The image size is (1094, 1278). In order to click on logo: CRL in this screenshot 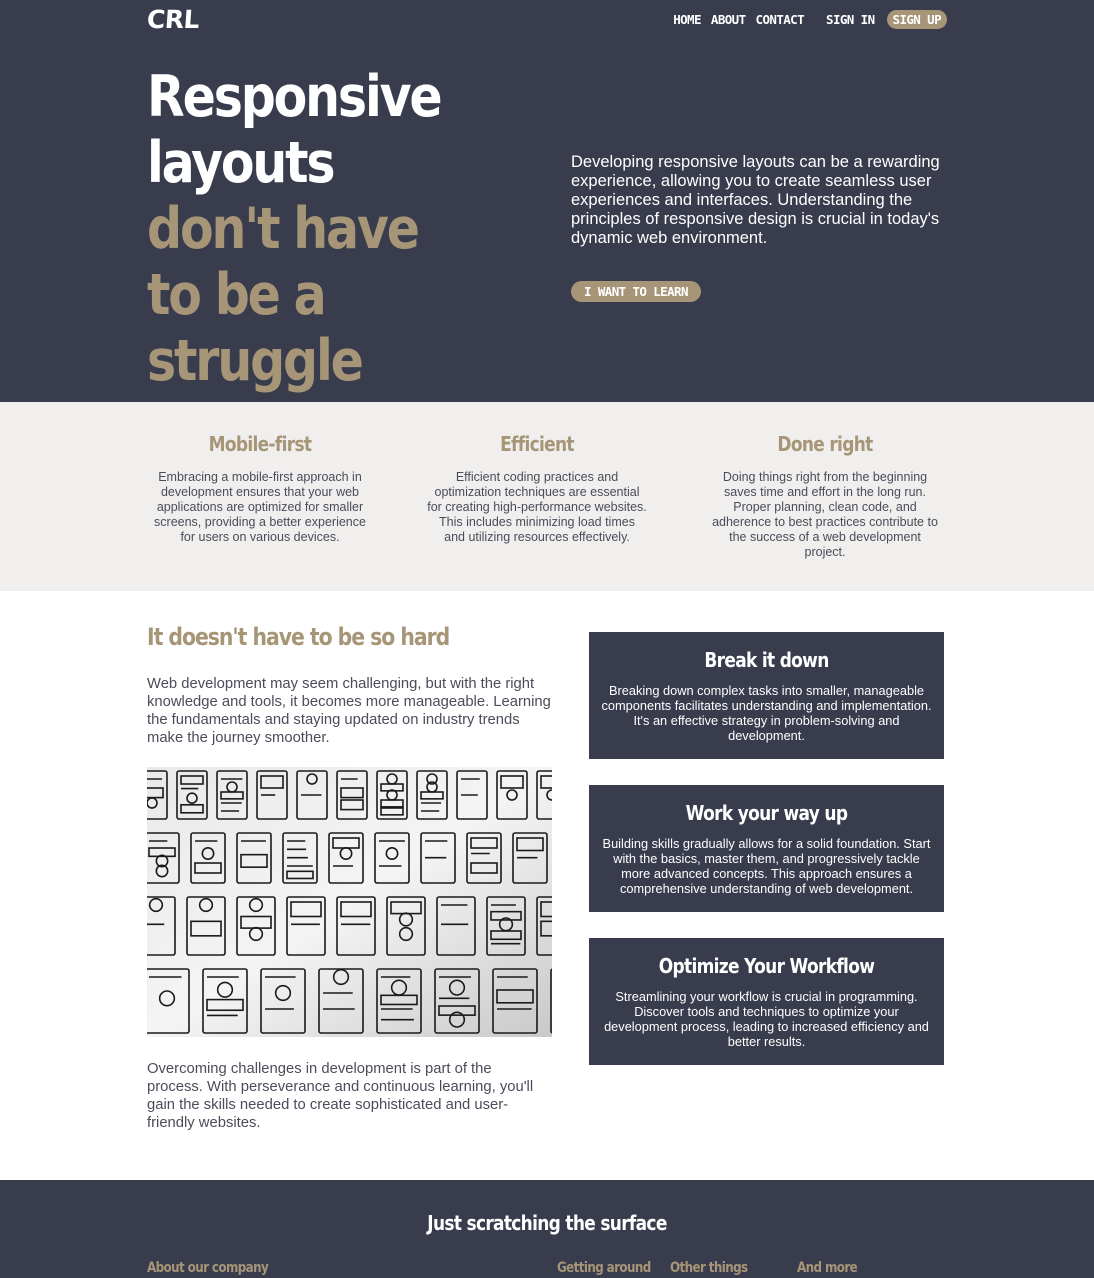, I will do `click(173, 19)`.